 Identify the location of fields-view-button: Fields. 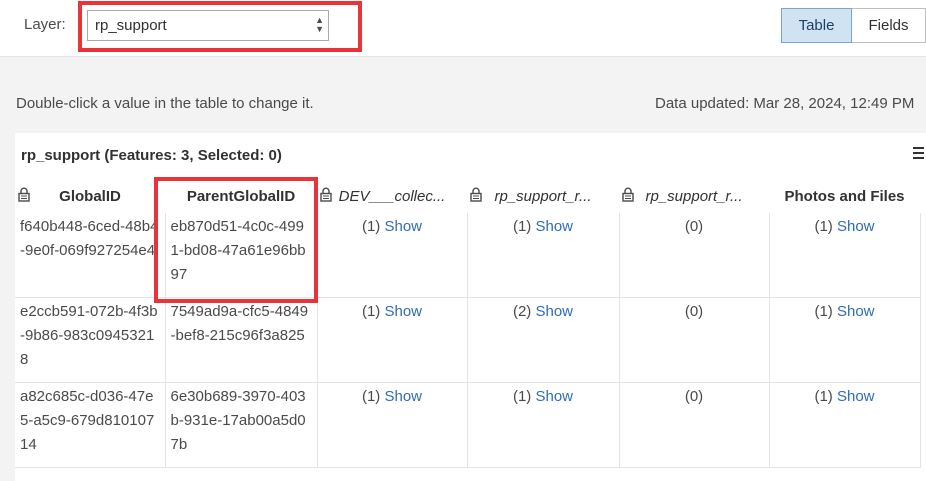
(889, 25).